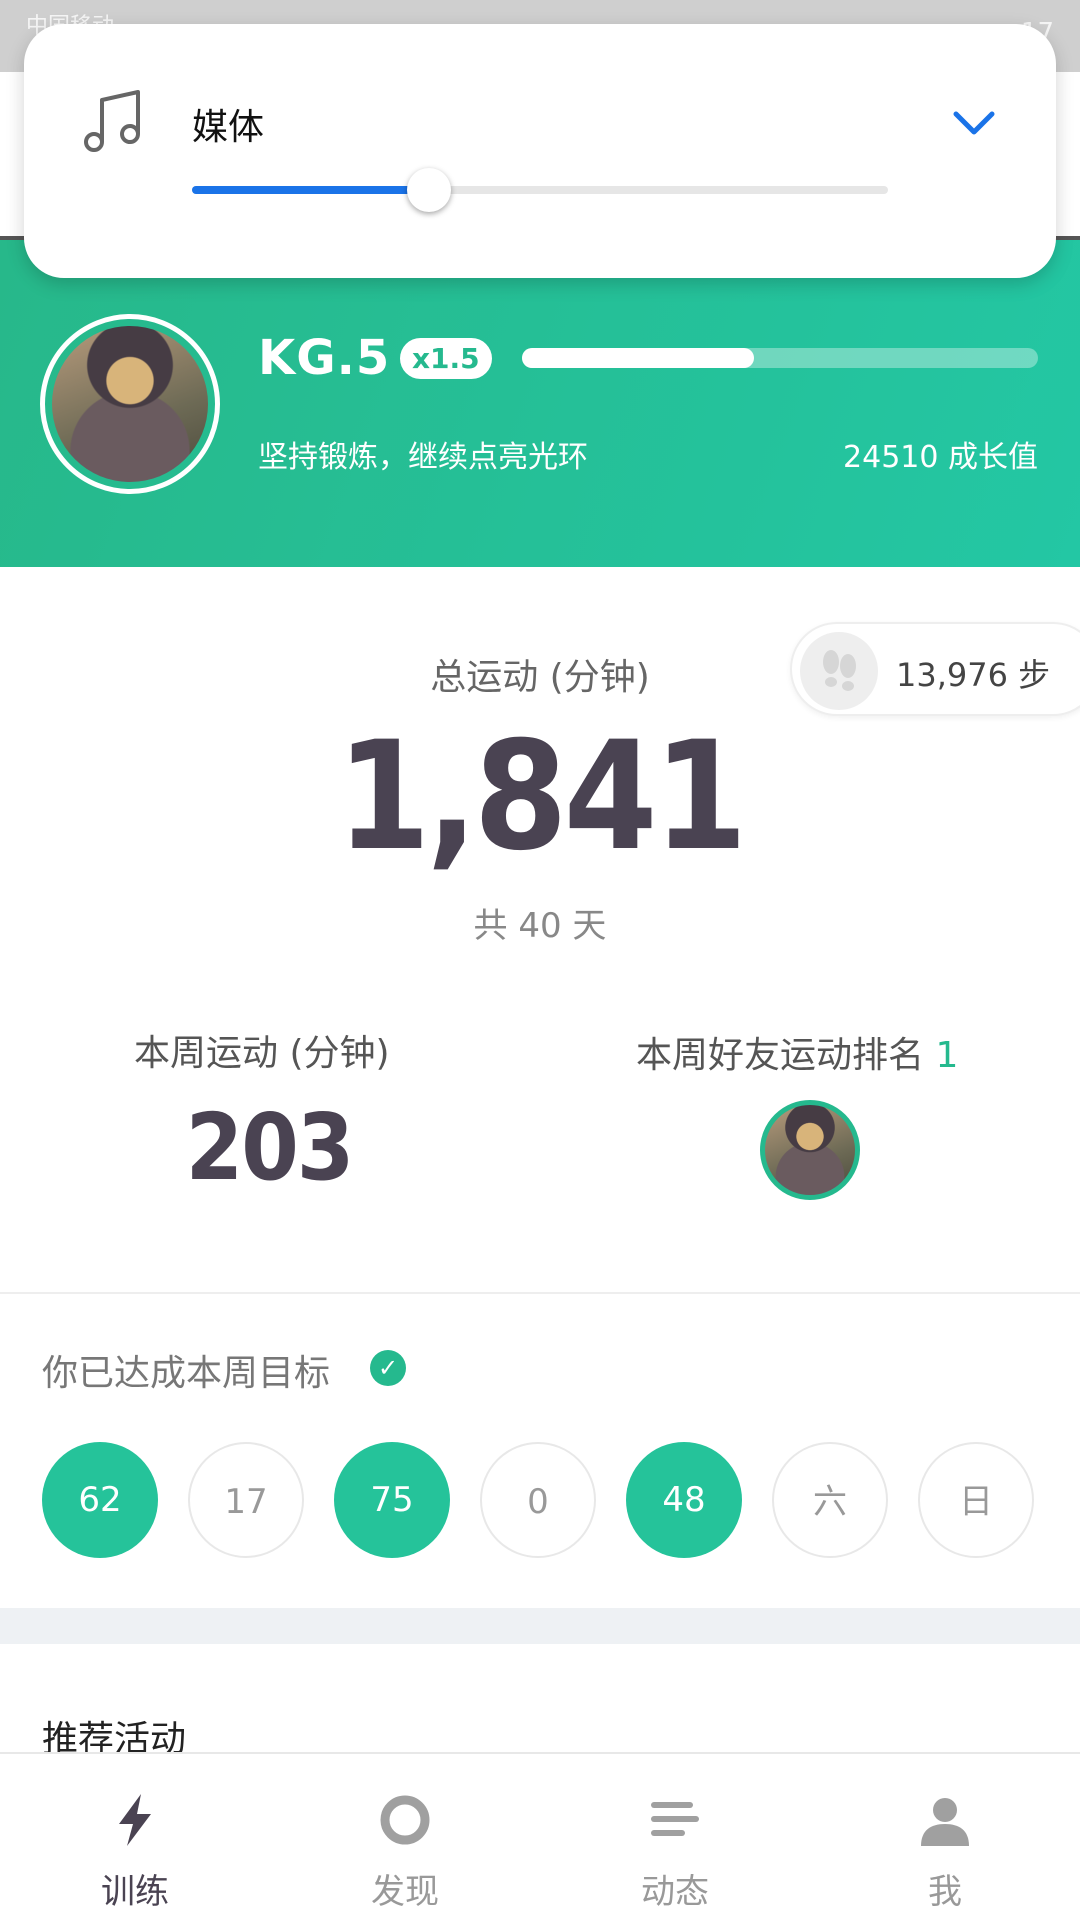 This screenshot has width=1080, height=1920. Describe the element at coordinates (405, 1892) in the screenshot. I see `nav-label: 发现` at that location.